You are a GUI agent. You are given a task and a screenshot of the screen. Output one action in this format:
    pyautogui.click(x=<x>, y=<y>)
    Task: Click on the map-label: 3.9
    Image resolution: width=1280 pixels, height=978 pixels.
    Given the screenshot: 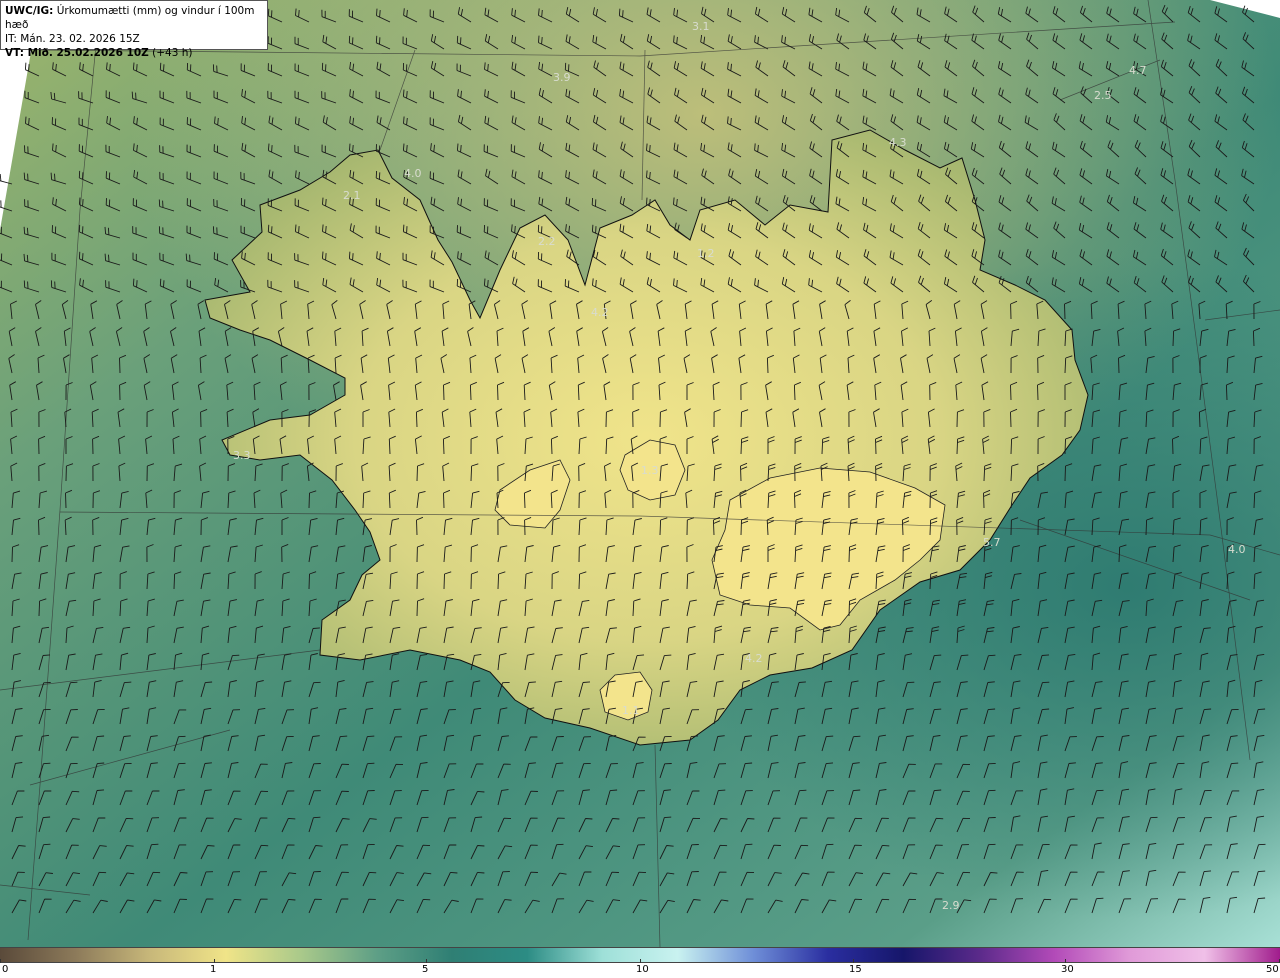 What is the action you would take?
    pyautogui.click(x=562, y=77)
    